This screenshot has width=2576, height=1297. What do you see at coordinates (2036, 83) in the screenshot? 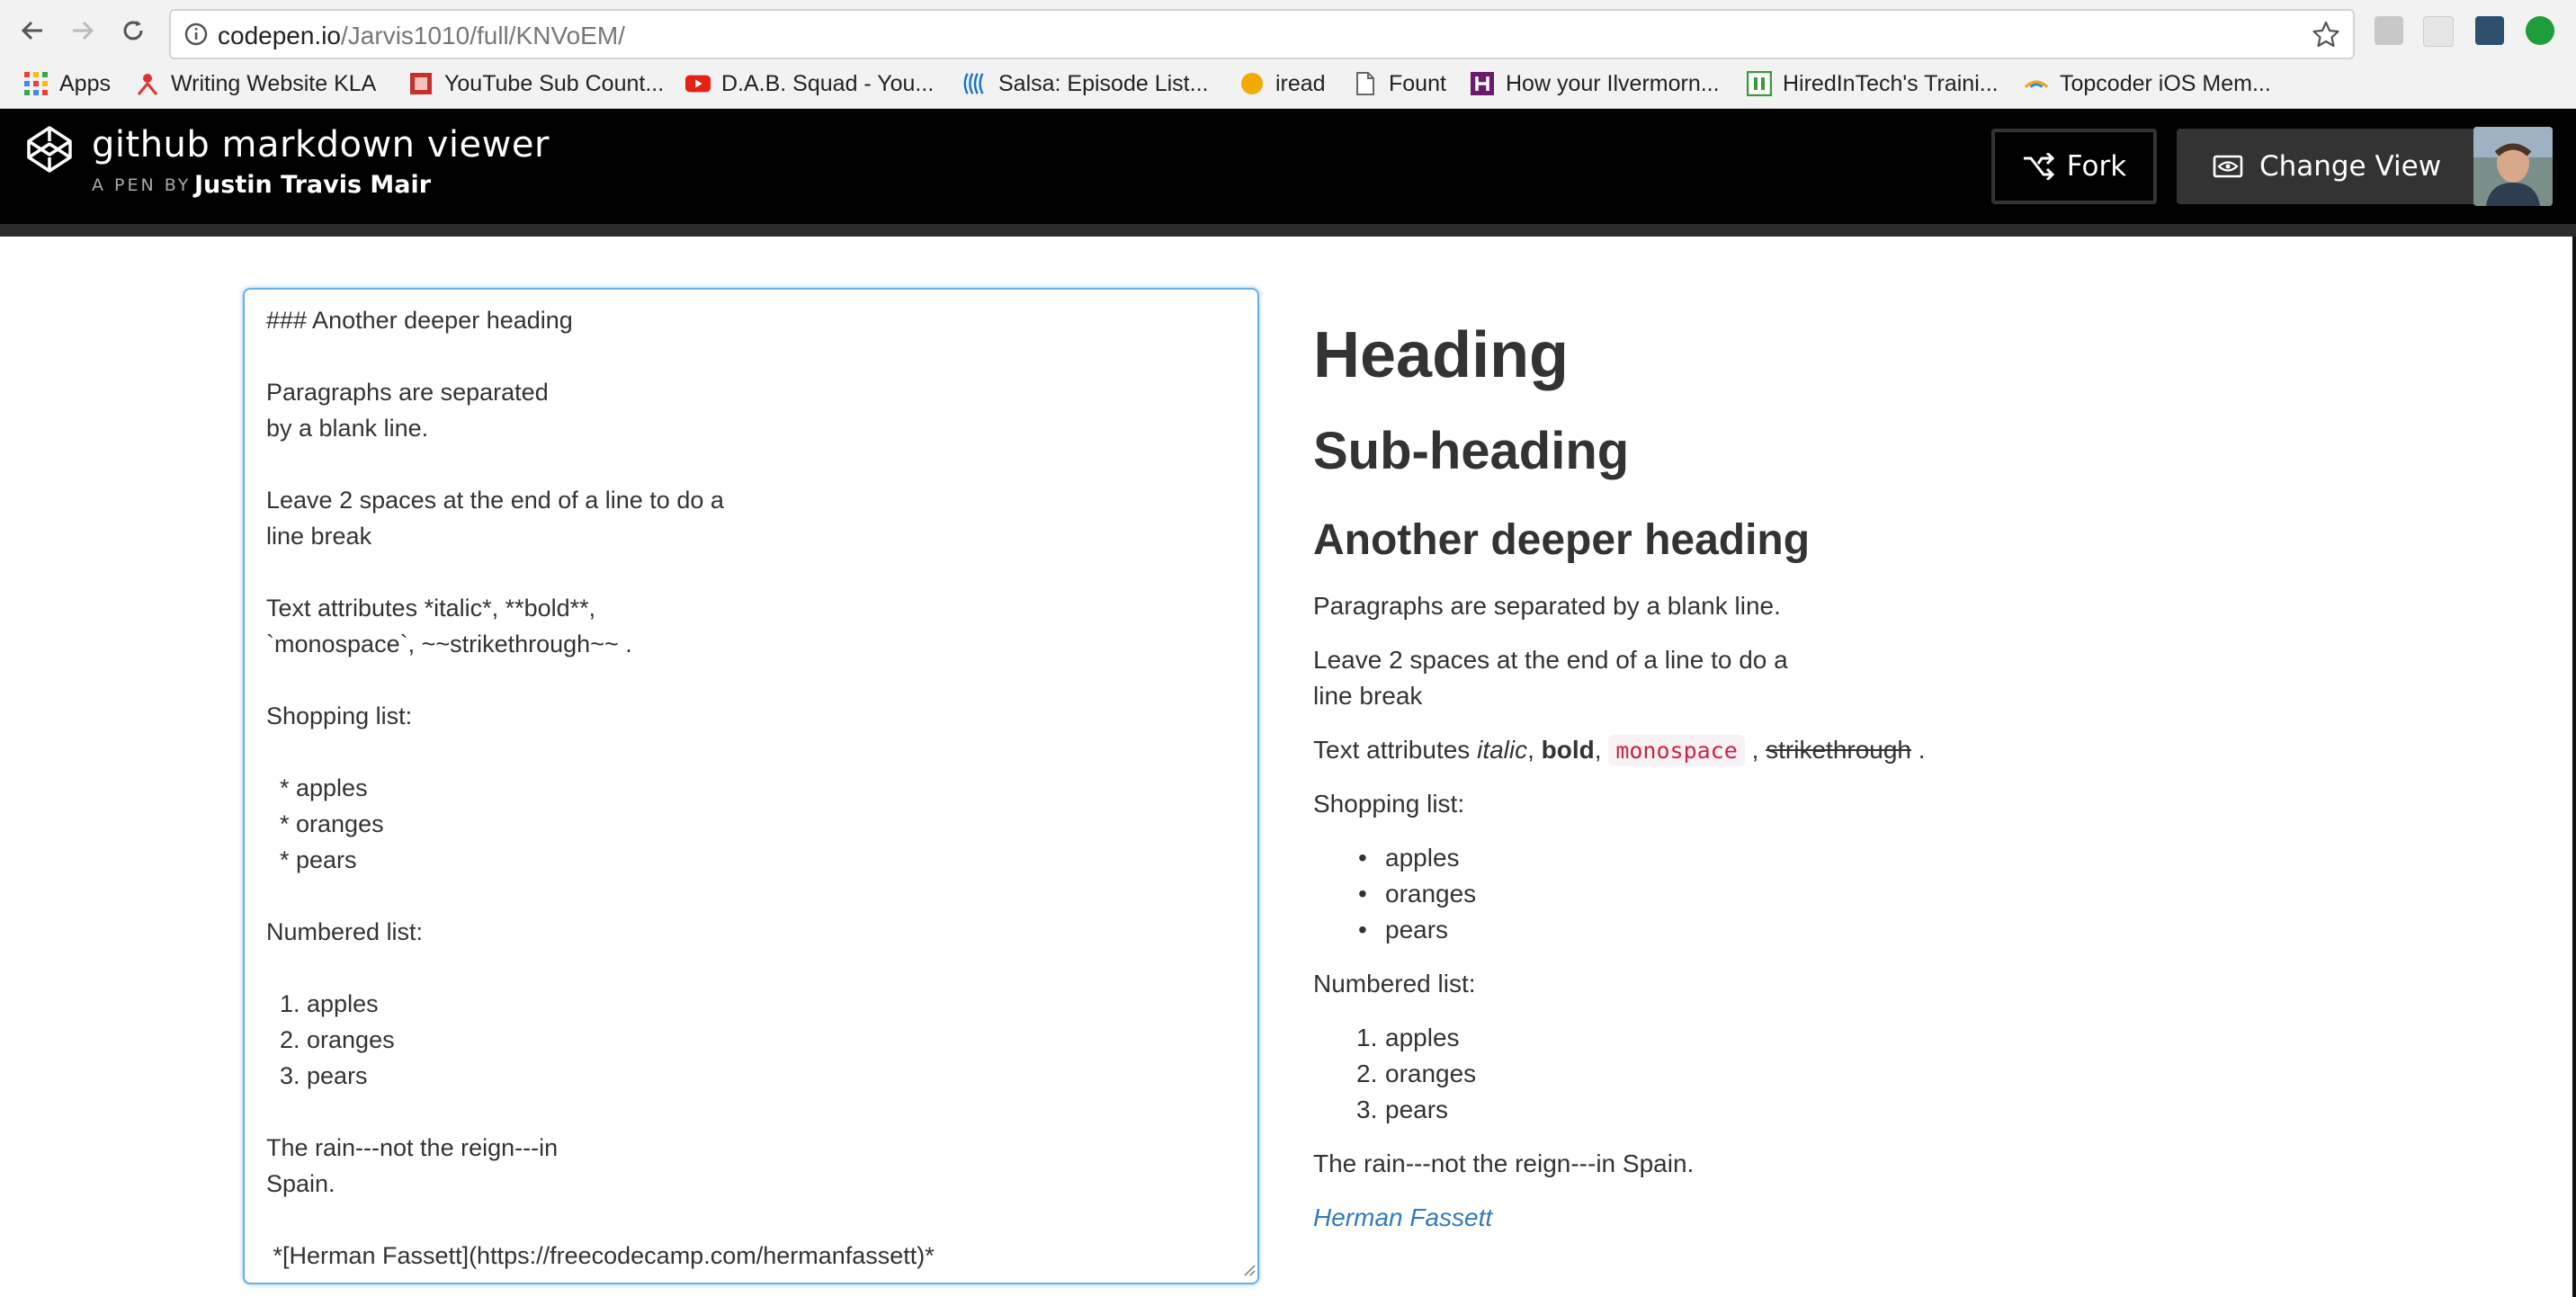
I see `topcoder-icon` at bounding box center [2036, 83].